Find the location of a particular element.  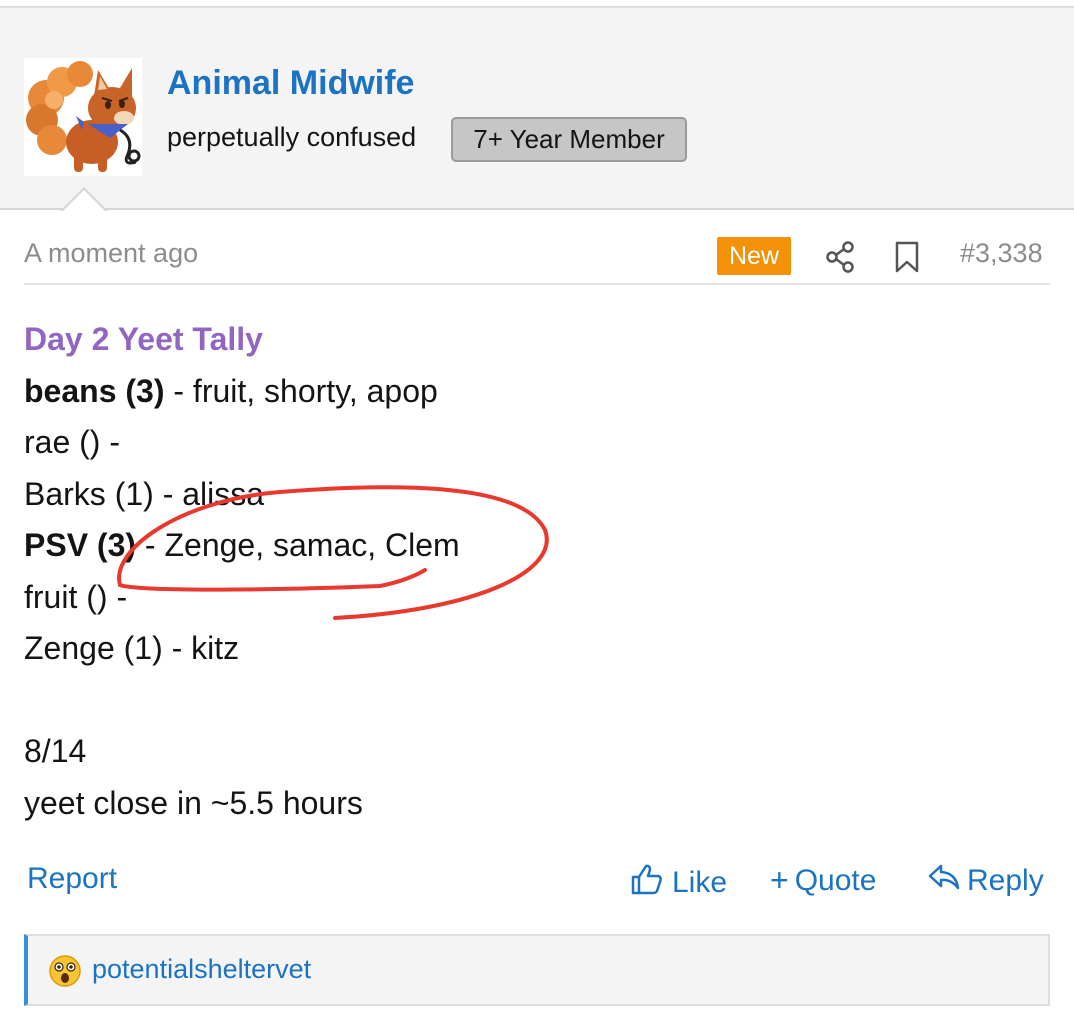

reply-button: Reply is located at coordinates (985, 881).